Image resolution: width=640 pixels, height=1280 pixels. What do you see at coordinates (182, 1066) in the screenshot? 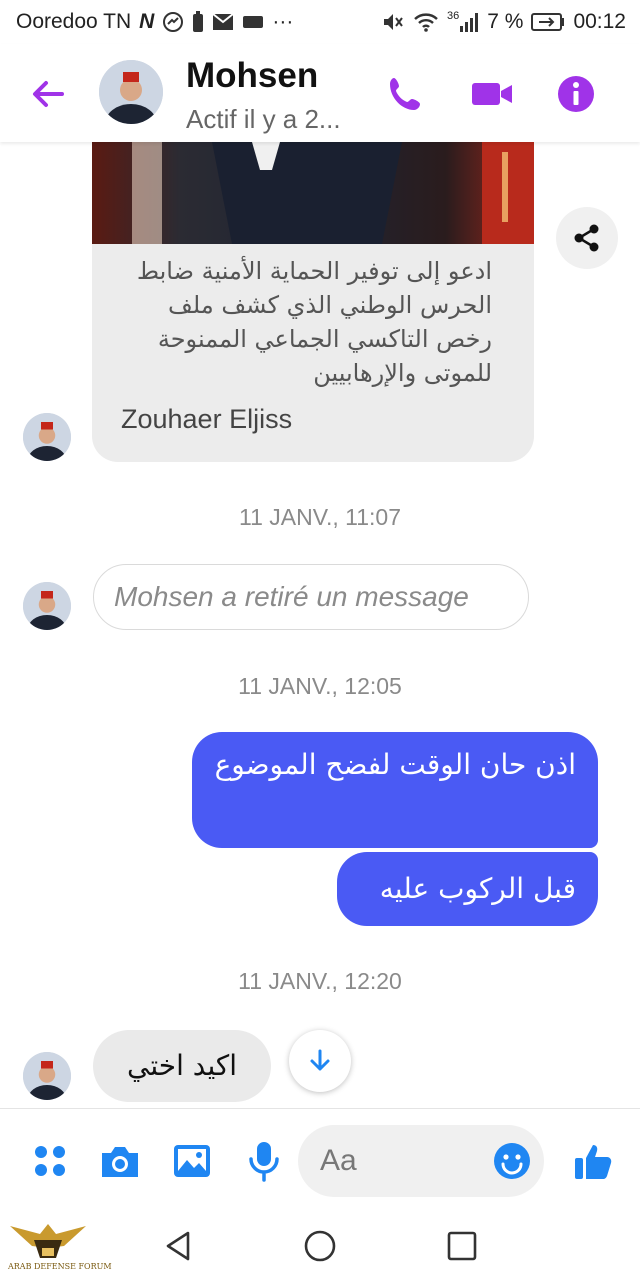
I see `incoming-message-bubble: اكيد اختي` at bounding box center [182, 1066].